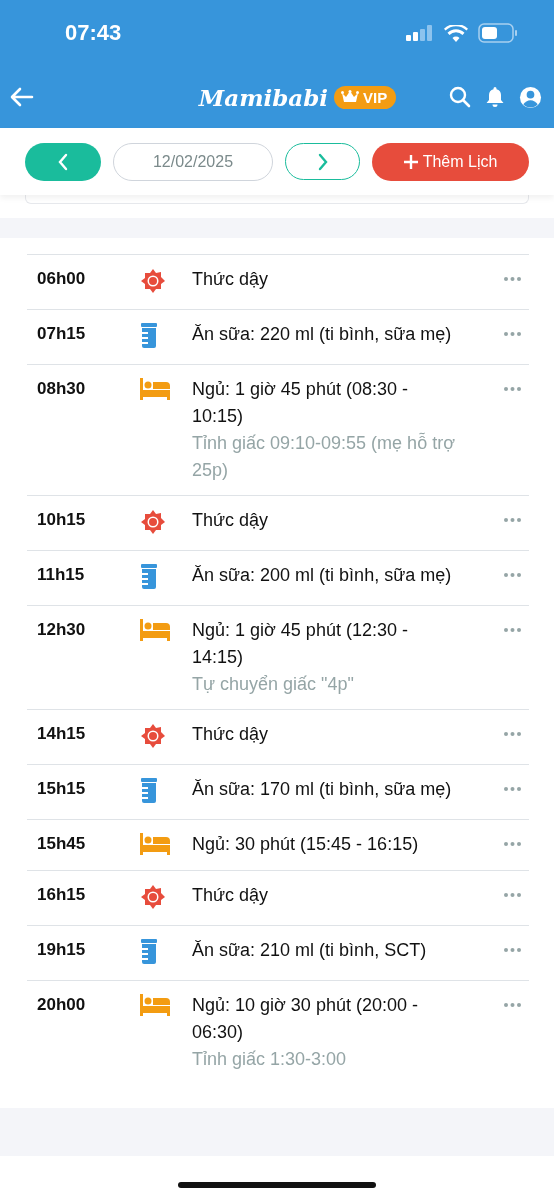 The height and width of the screenshot is (1200, 554). Describe the element at coordinates (310, 950) in the screenshot. I see `entry-text: Ăn sữa: 210 ml (ti bình, SCT)` at that location.